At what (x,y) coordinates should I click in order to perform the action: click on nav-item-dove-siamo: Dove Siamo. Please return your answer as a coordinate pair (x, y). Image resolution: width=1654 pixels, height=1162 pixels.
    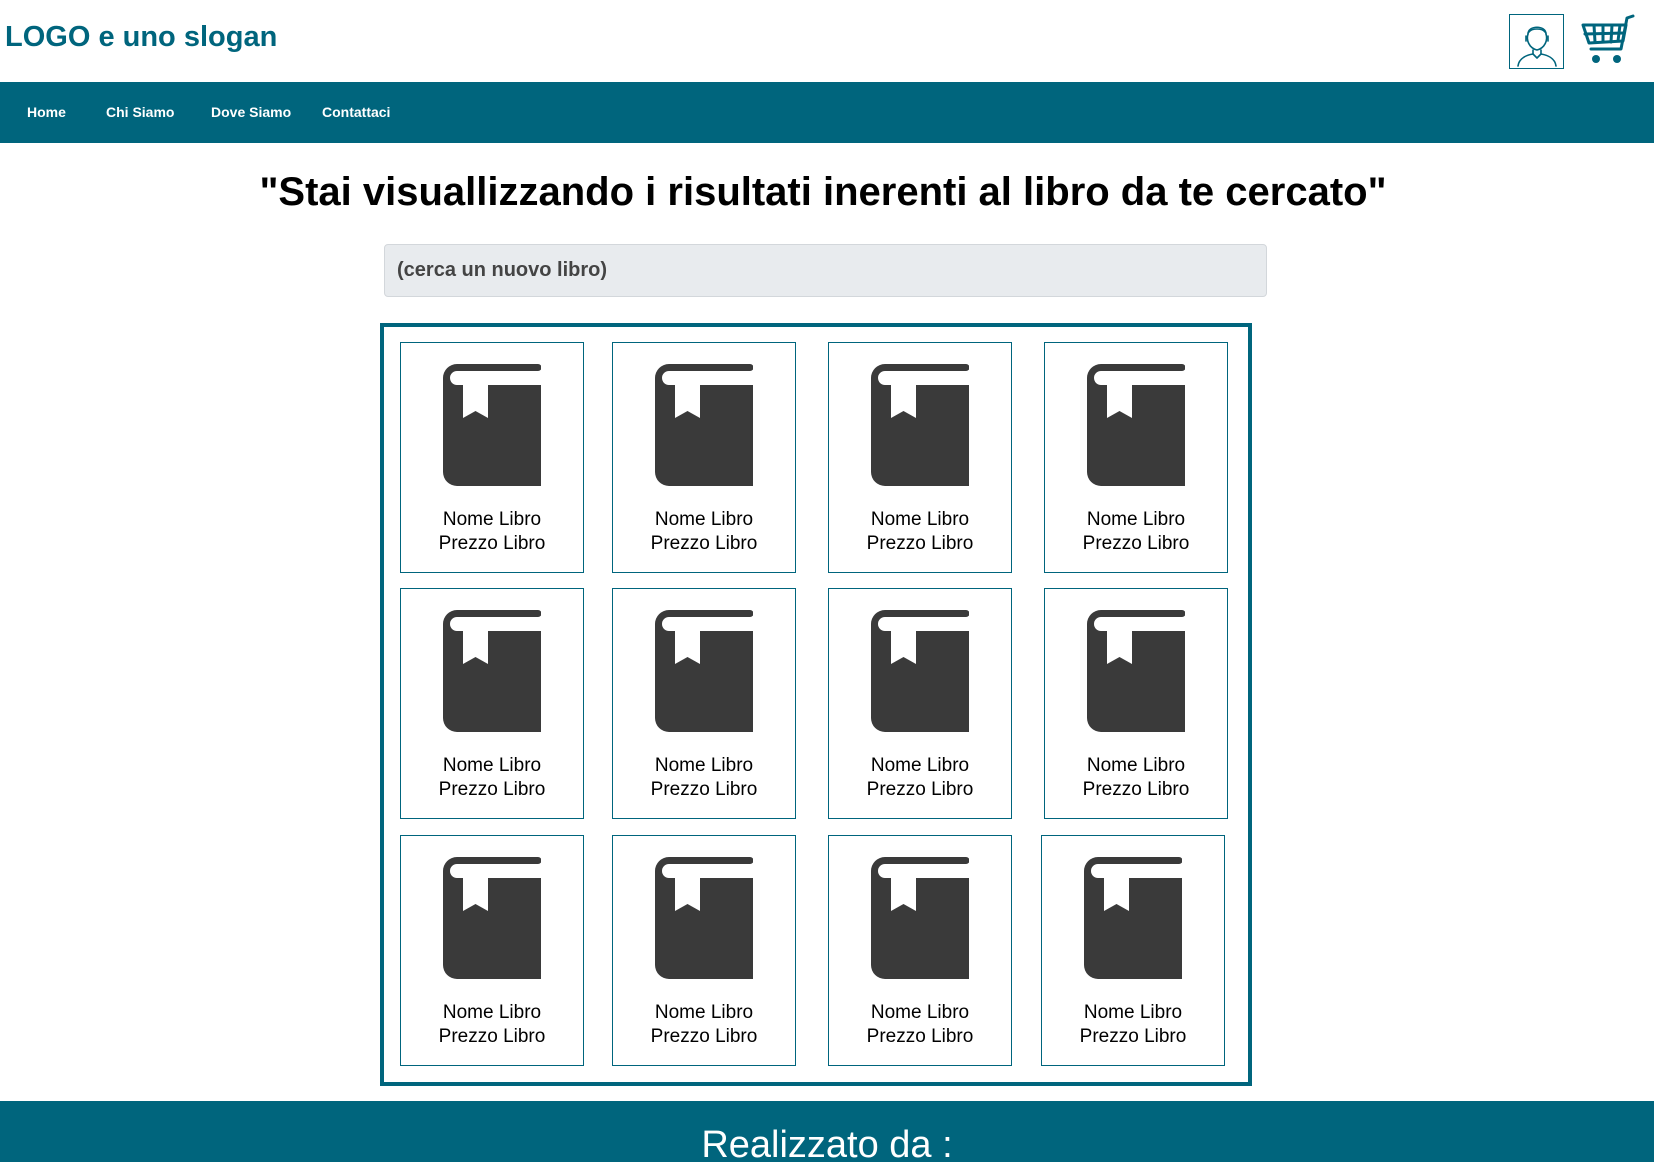
    Looking at the image, I should click on (251, 112).